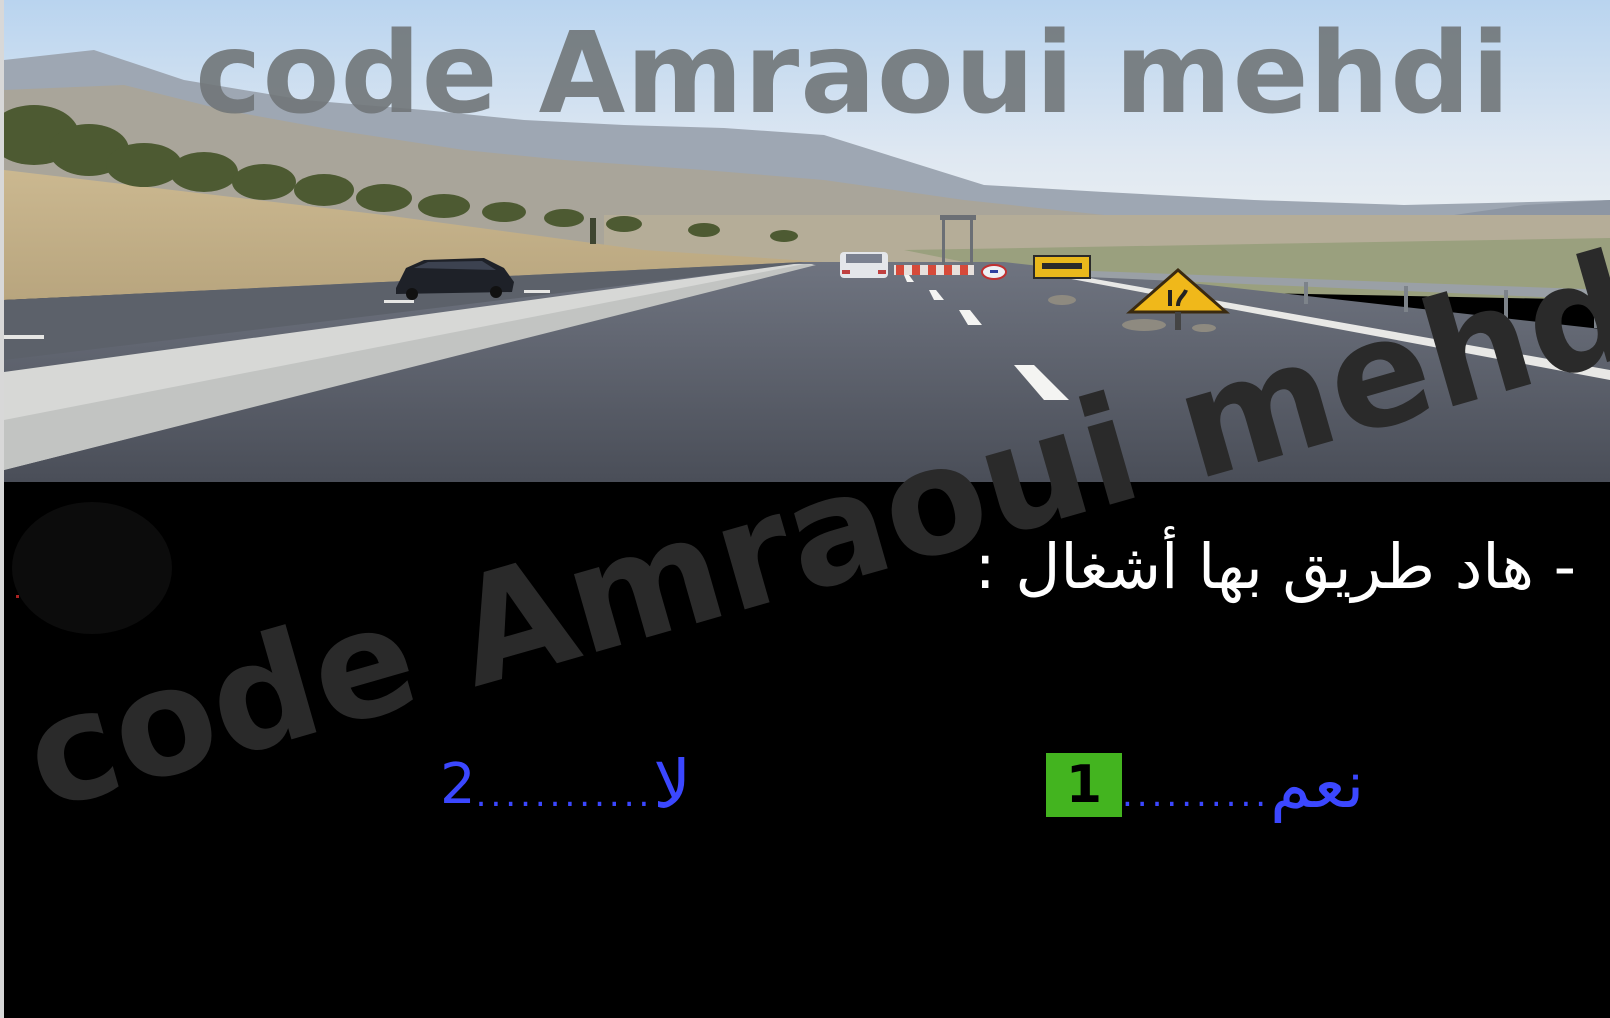 This screenshot has height=1018, width=1610. What do you see at coordinates (92, 568) in the screenshot?
I see `ghost-circle` at bounding box center [92, 568].